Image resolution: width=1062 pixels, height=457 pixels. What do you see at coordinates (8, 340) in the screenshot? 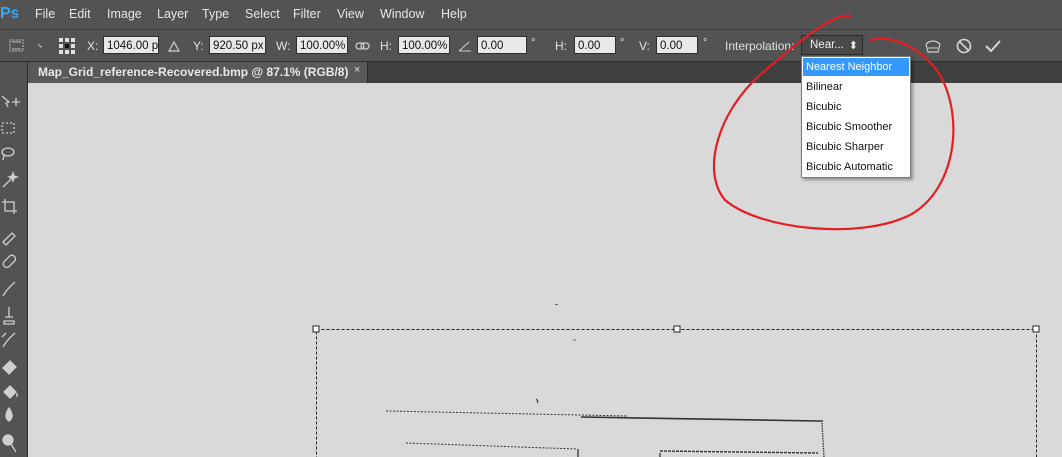
I see `history-brush-icon` at bounding box center [8, 340].